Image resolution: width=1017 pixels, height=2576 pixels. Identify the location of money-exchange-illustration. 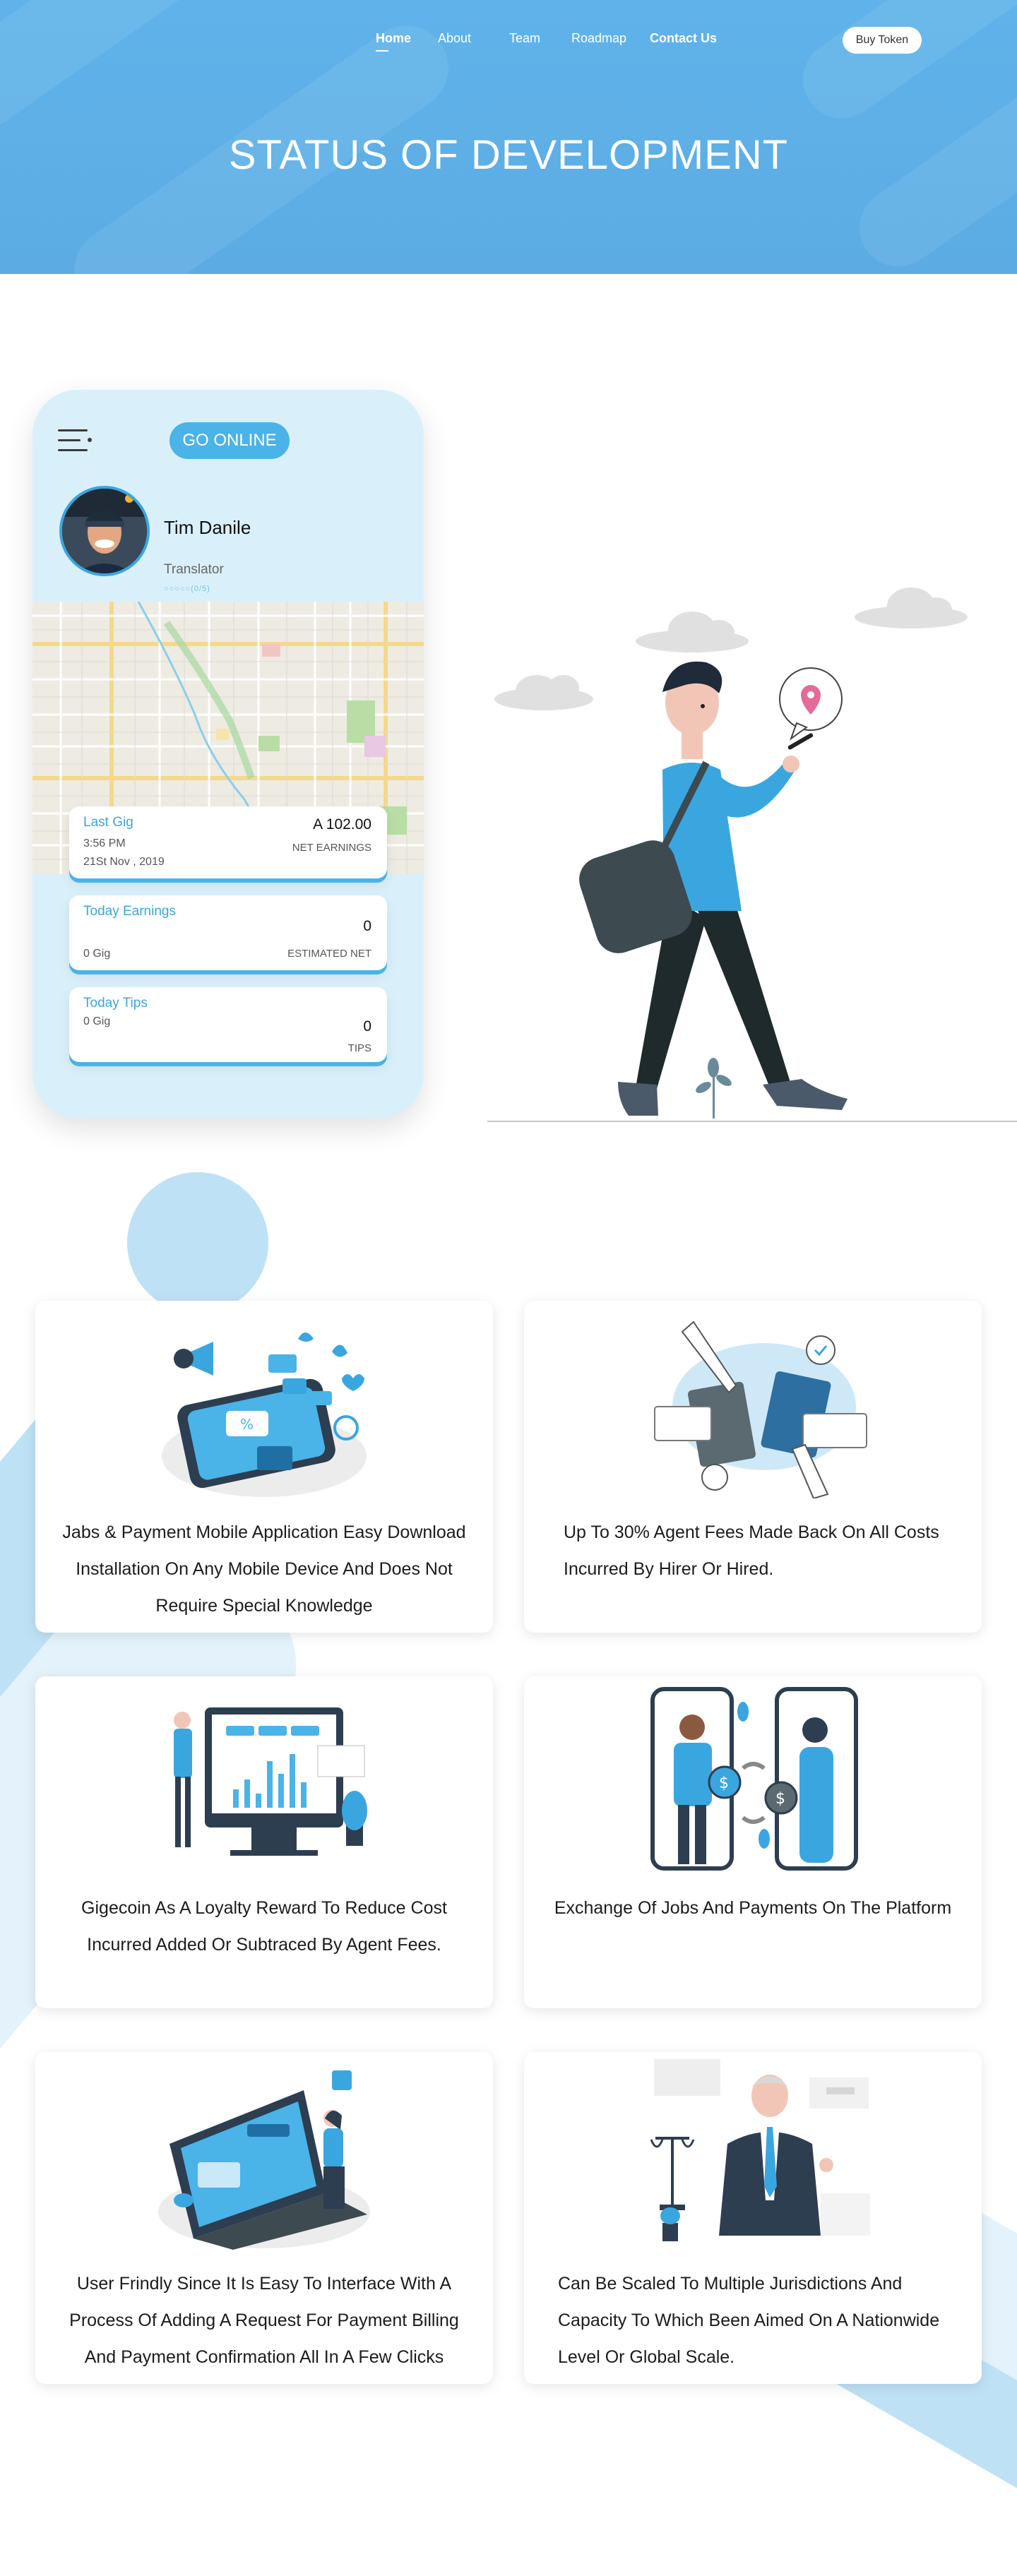
(760, 1409).